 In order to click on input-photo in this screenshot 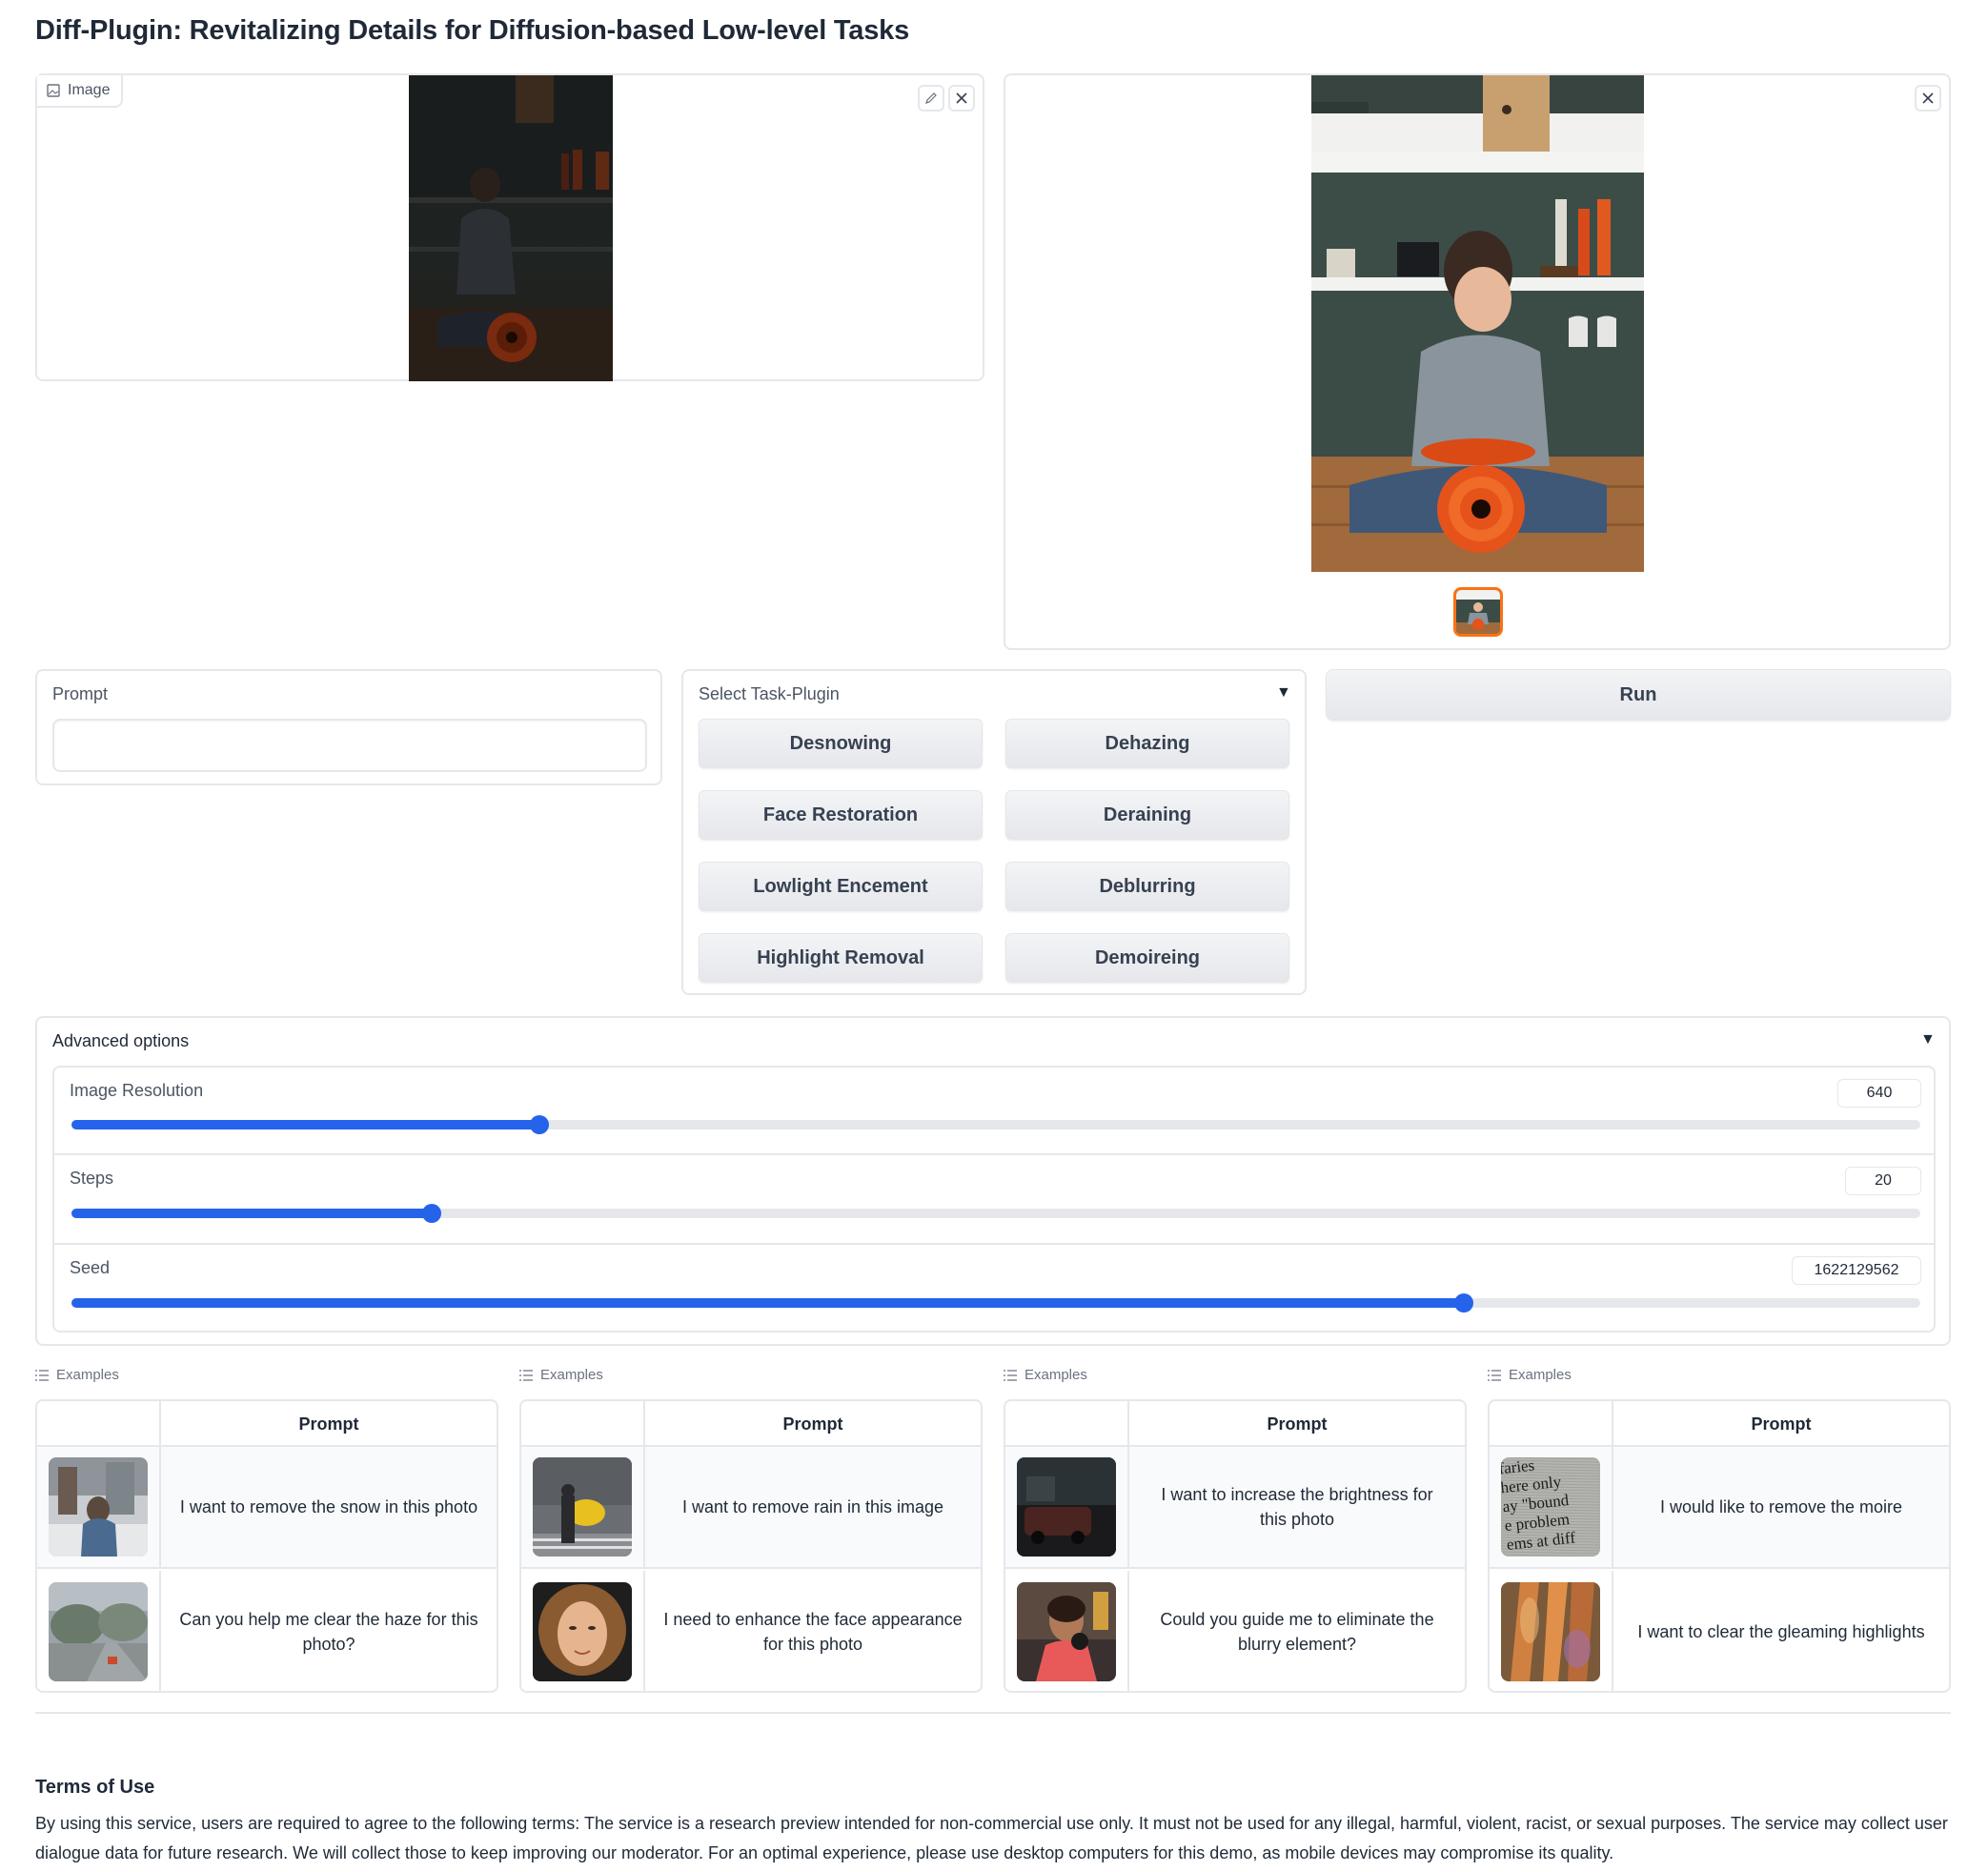, I will do `click(511, 228)`.